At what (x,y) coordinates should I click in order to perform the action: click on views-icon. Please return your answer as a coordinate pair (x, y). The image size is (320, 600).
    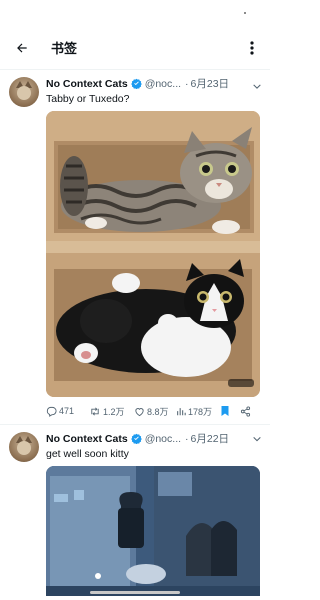
    Looking at the image, I should click on (181, 411).